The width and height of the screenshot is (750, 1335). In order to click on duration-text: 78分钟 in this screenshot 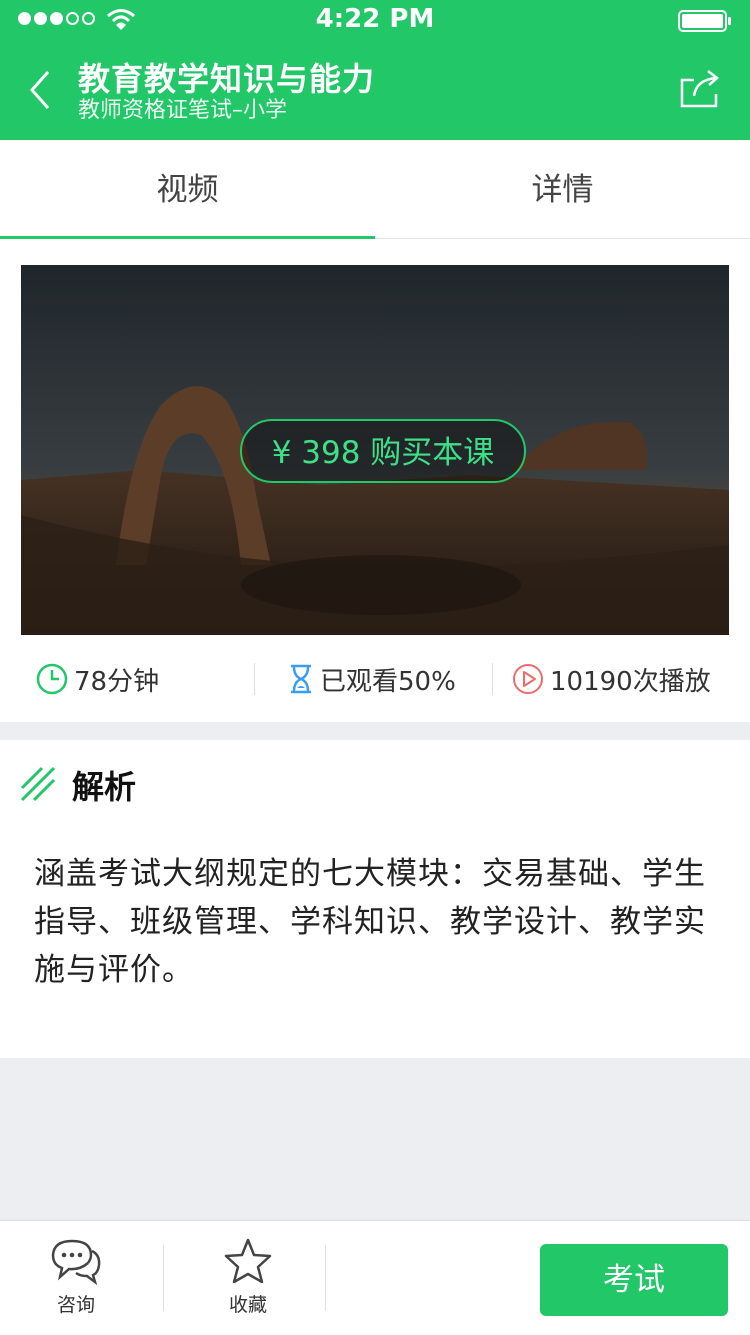, I will do `click(117, 681)`.